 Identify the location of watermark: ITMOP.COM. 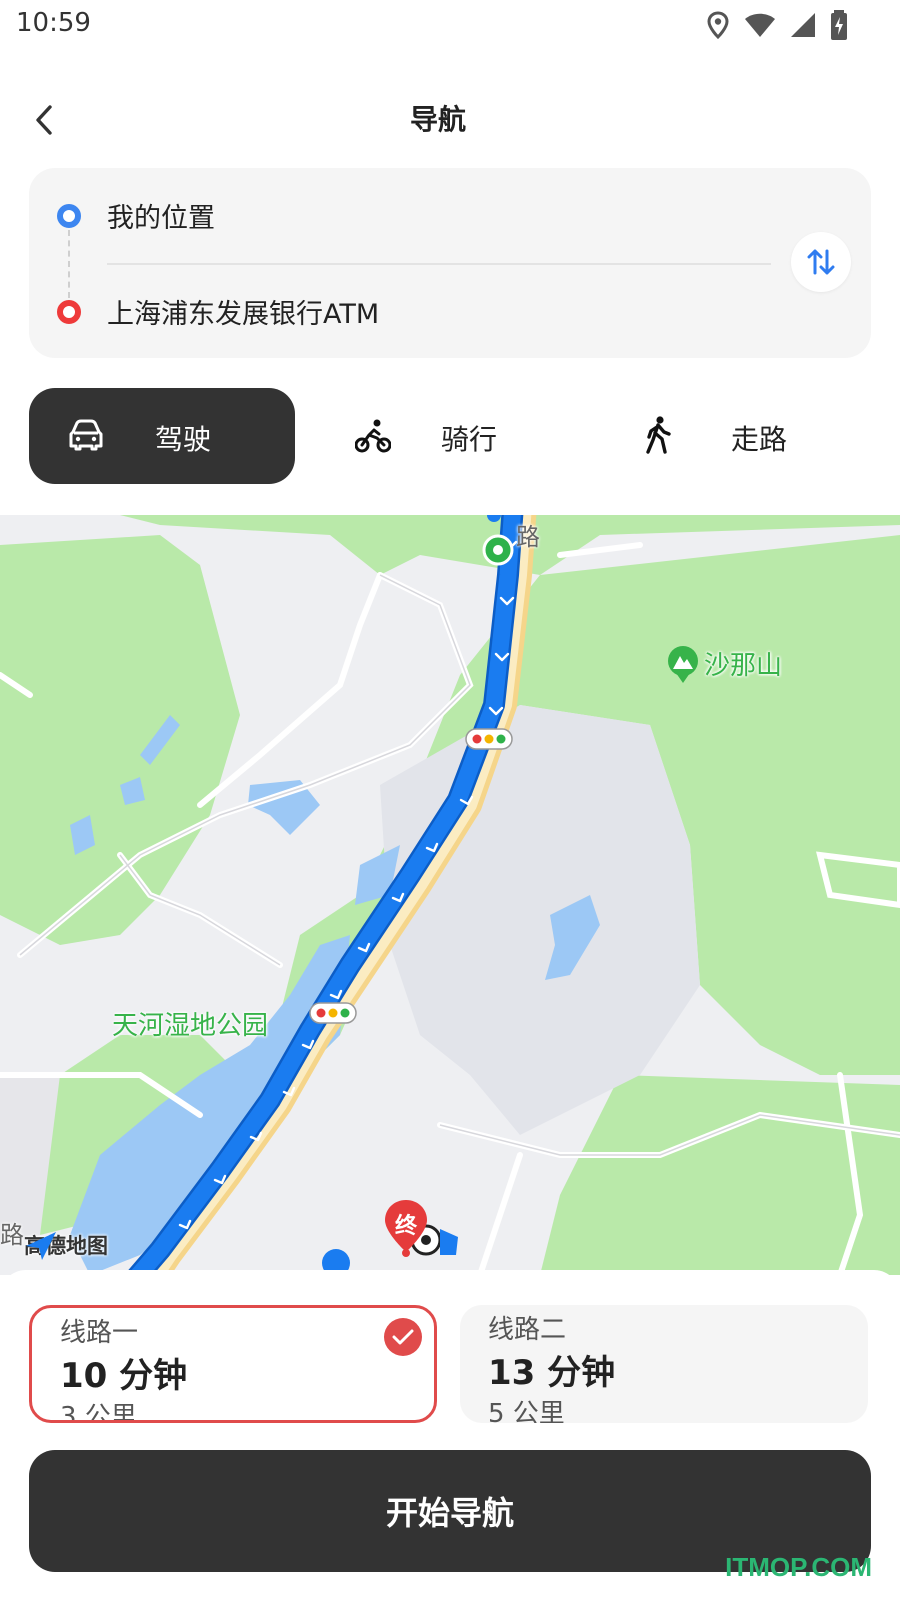
(798, 1567).